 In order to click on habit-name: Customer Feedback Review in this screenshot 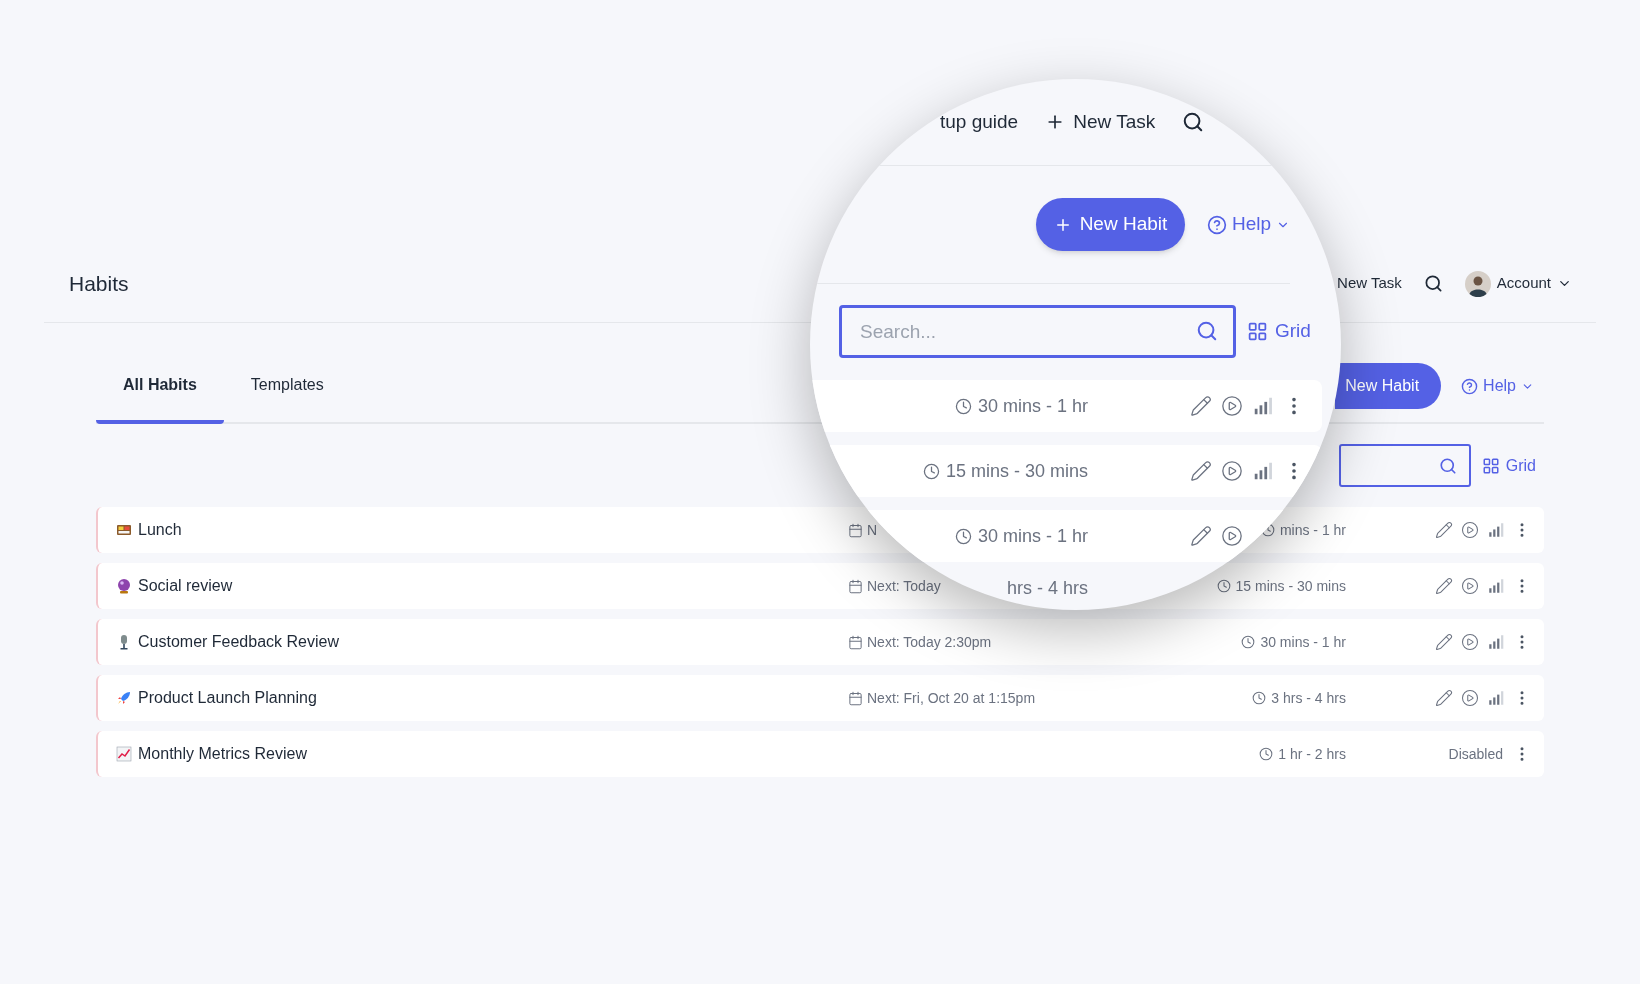, I will do `click(238, 642)`.